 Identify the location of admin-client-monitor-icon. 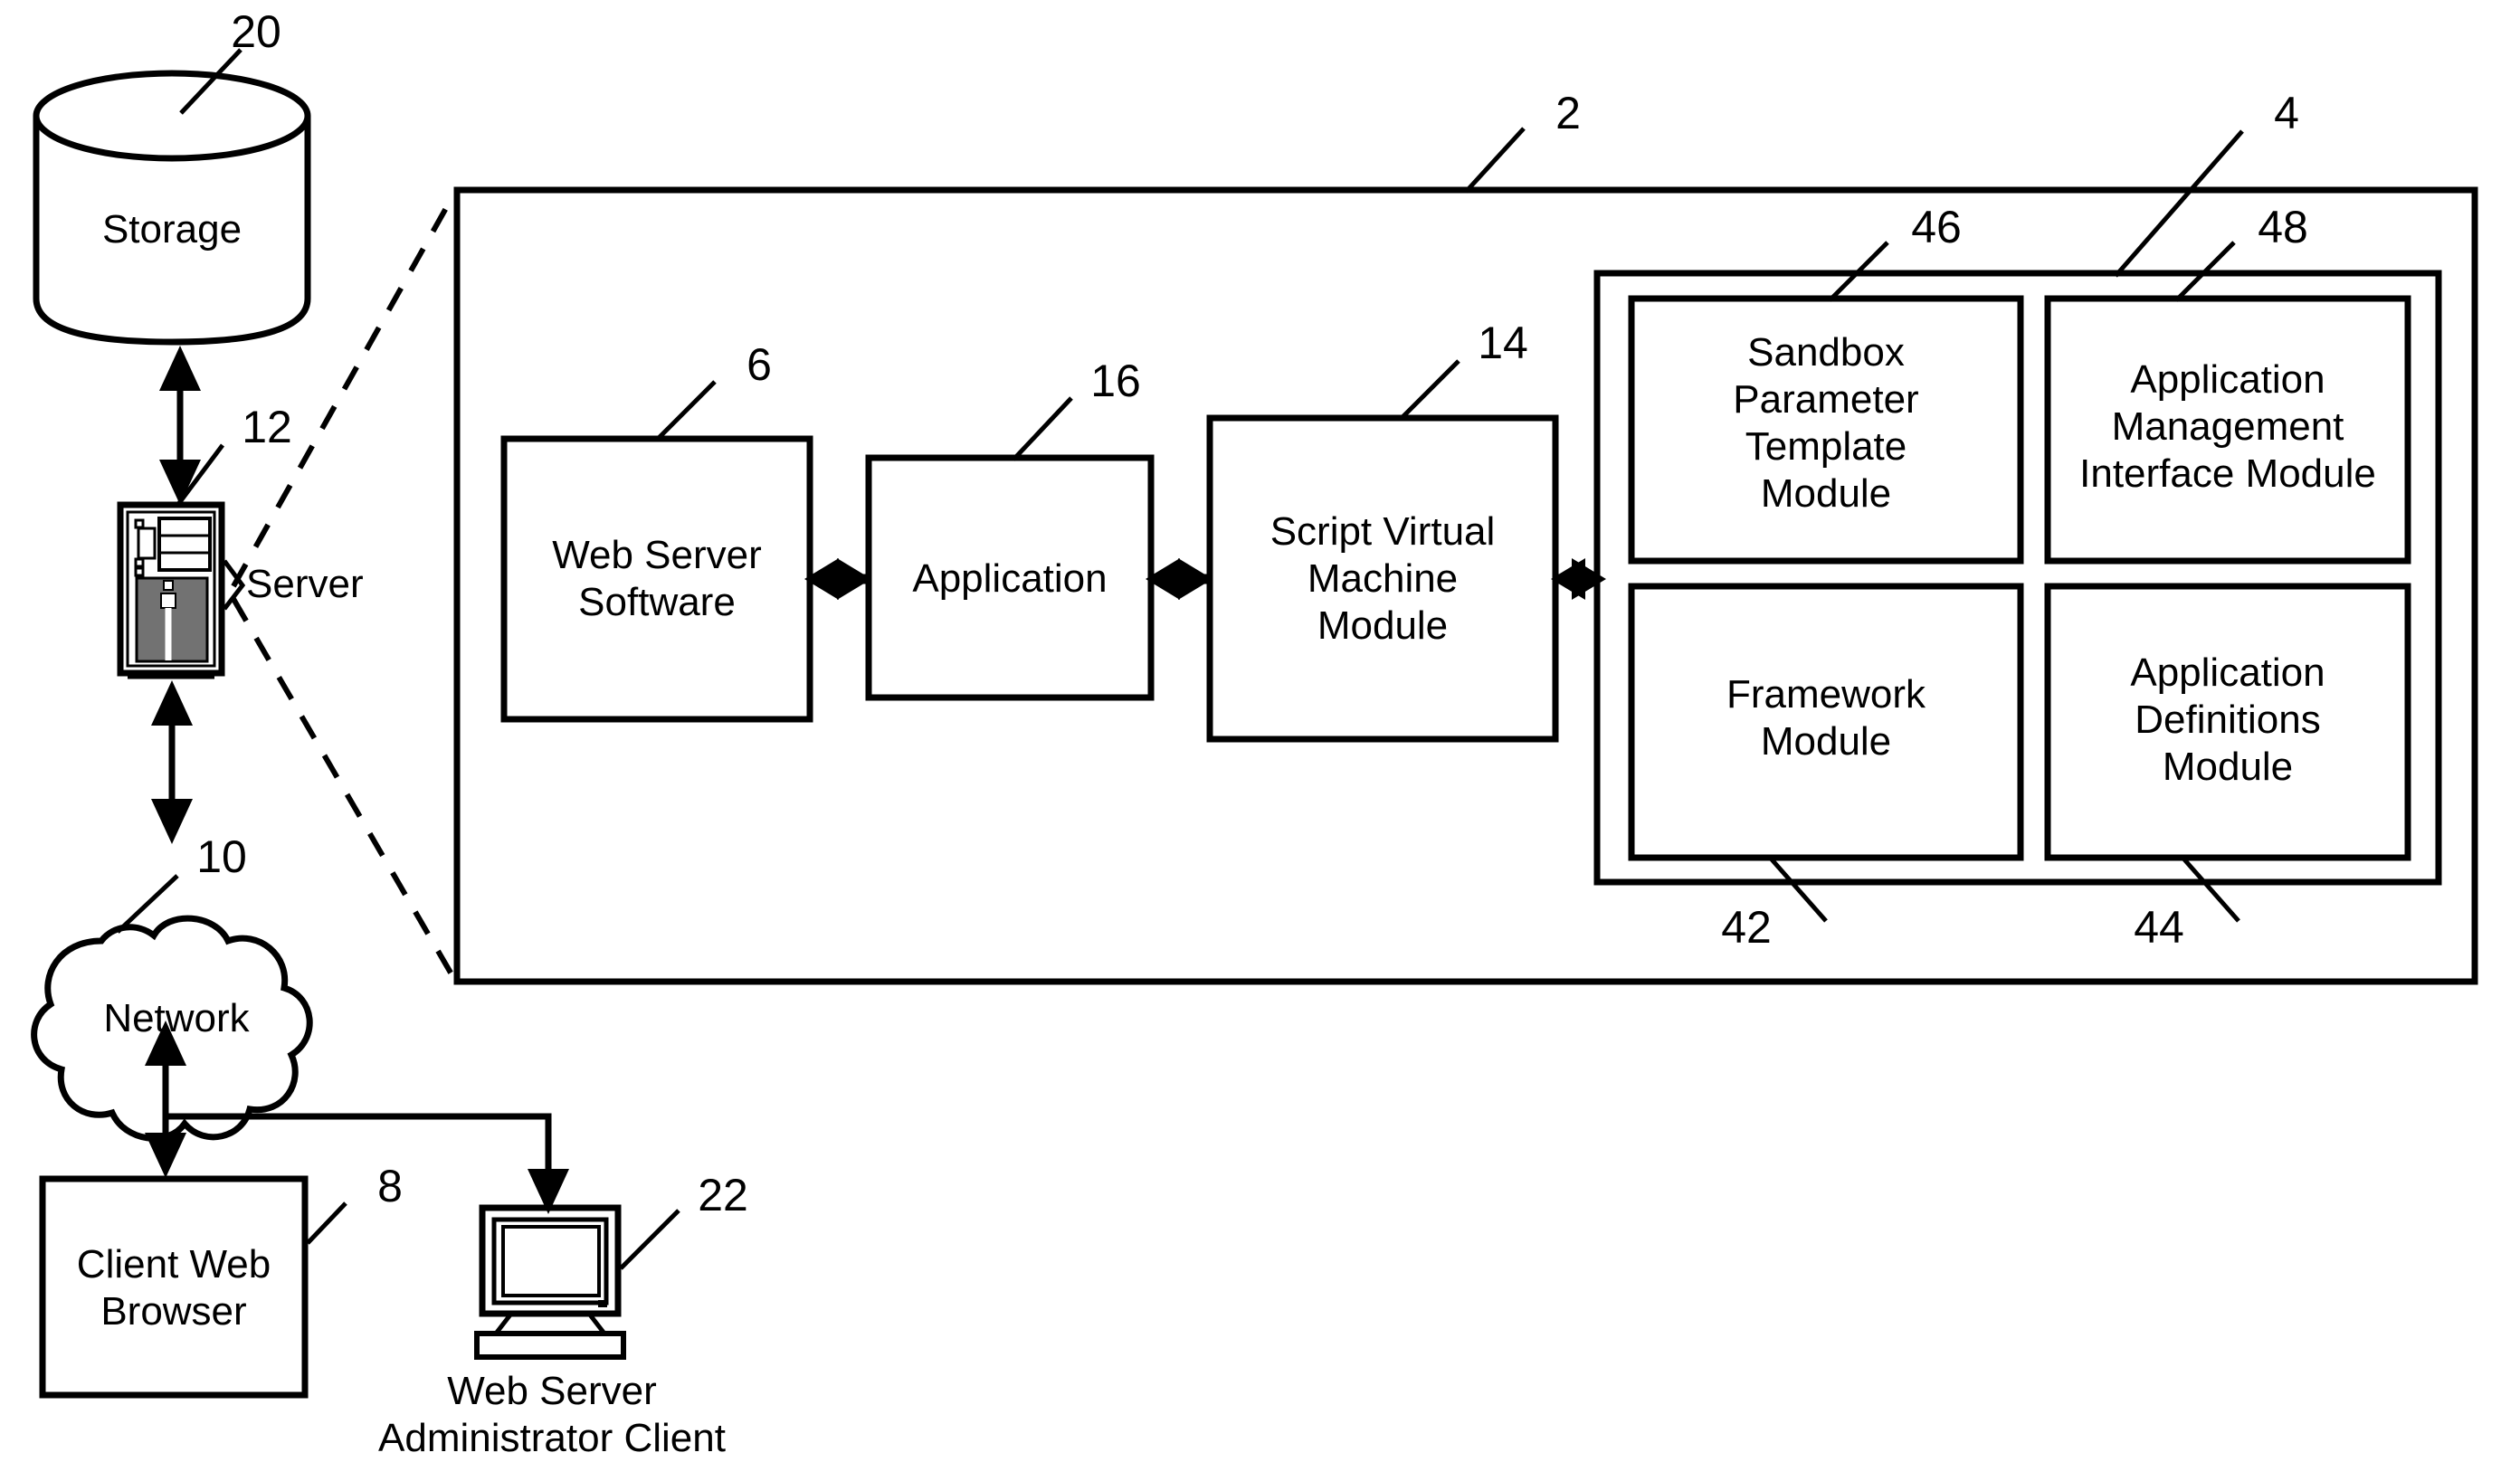
(550, 1282).